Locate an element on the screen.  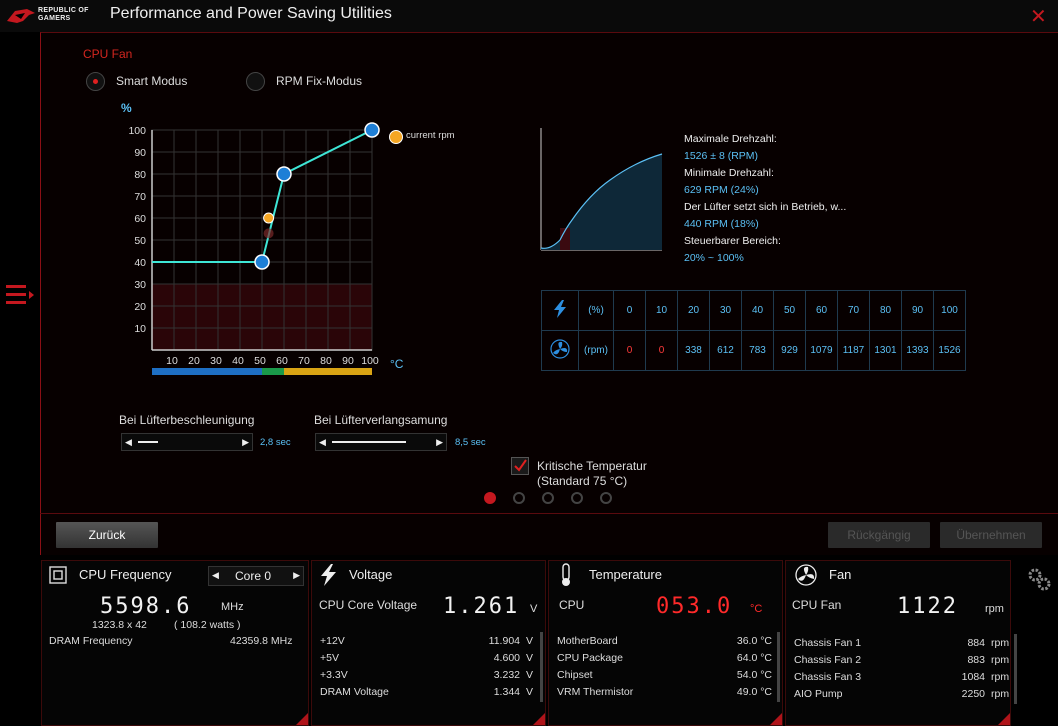
percent-cell: 10 is located at coordinates (661, 310).